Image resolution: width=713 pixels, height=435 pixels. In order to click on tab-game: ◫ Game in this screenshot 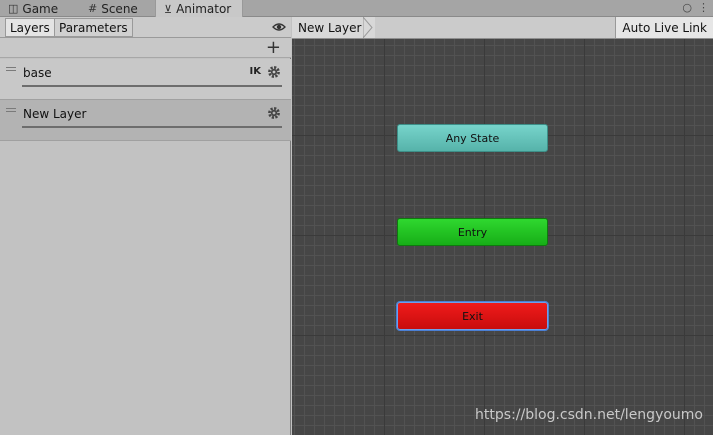, I will do `click(40, 8)`.